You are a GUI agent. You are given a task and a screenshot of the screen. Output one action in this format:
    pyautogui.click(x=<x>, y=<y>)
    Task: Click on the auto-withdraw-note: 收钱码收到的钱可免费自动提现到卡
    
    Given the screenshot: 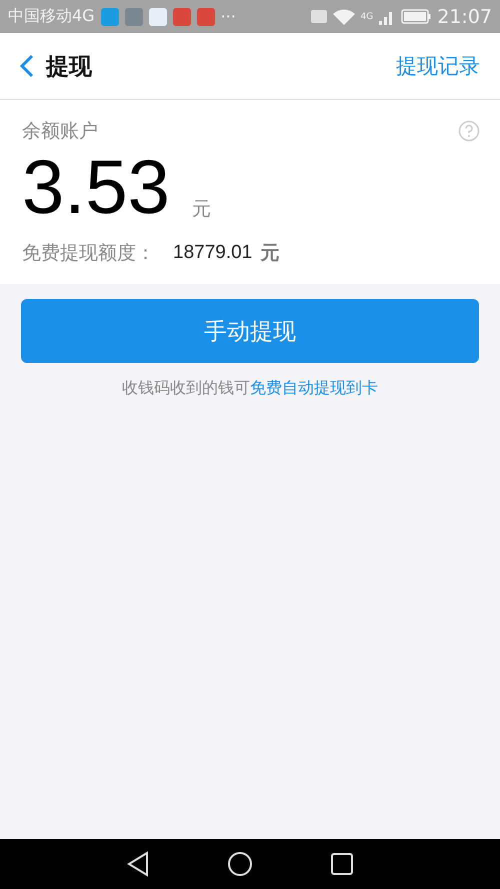 What is the action you would take?
    pyautogui.click(x=250, y=388)
    